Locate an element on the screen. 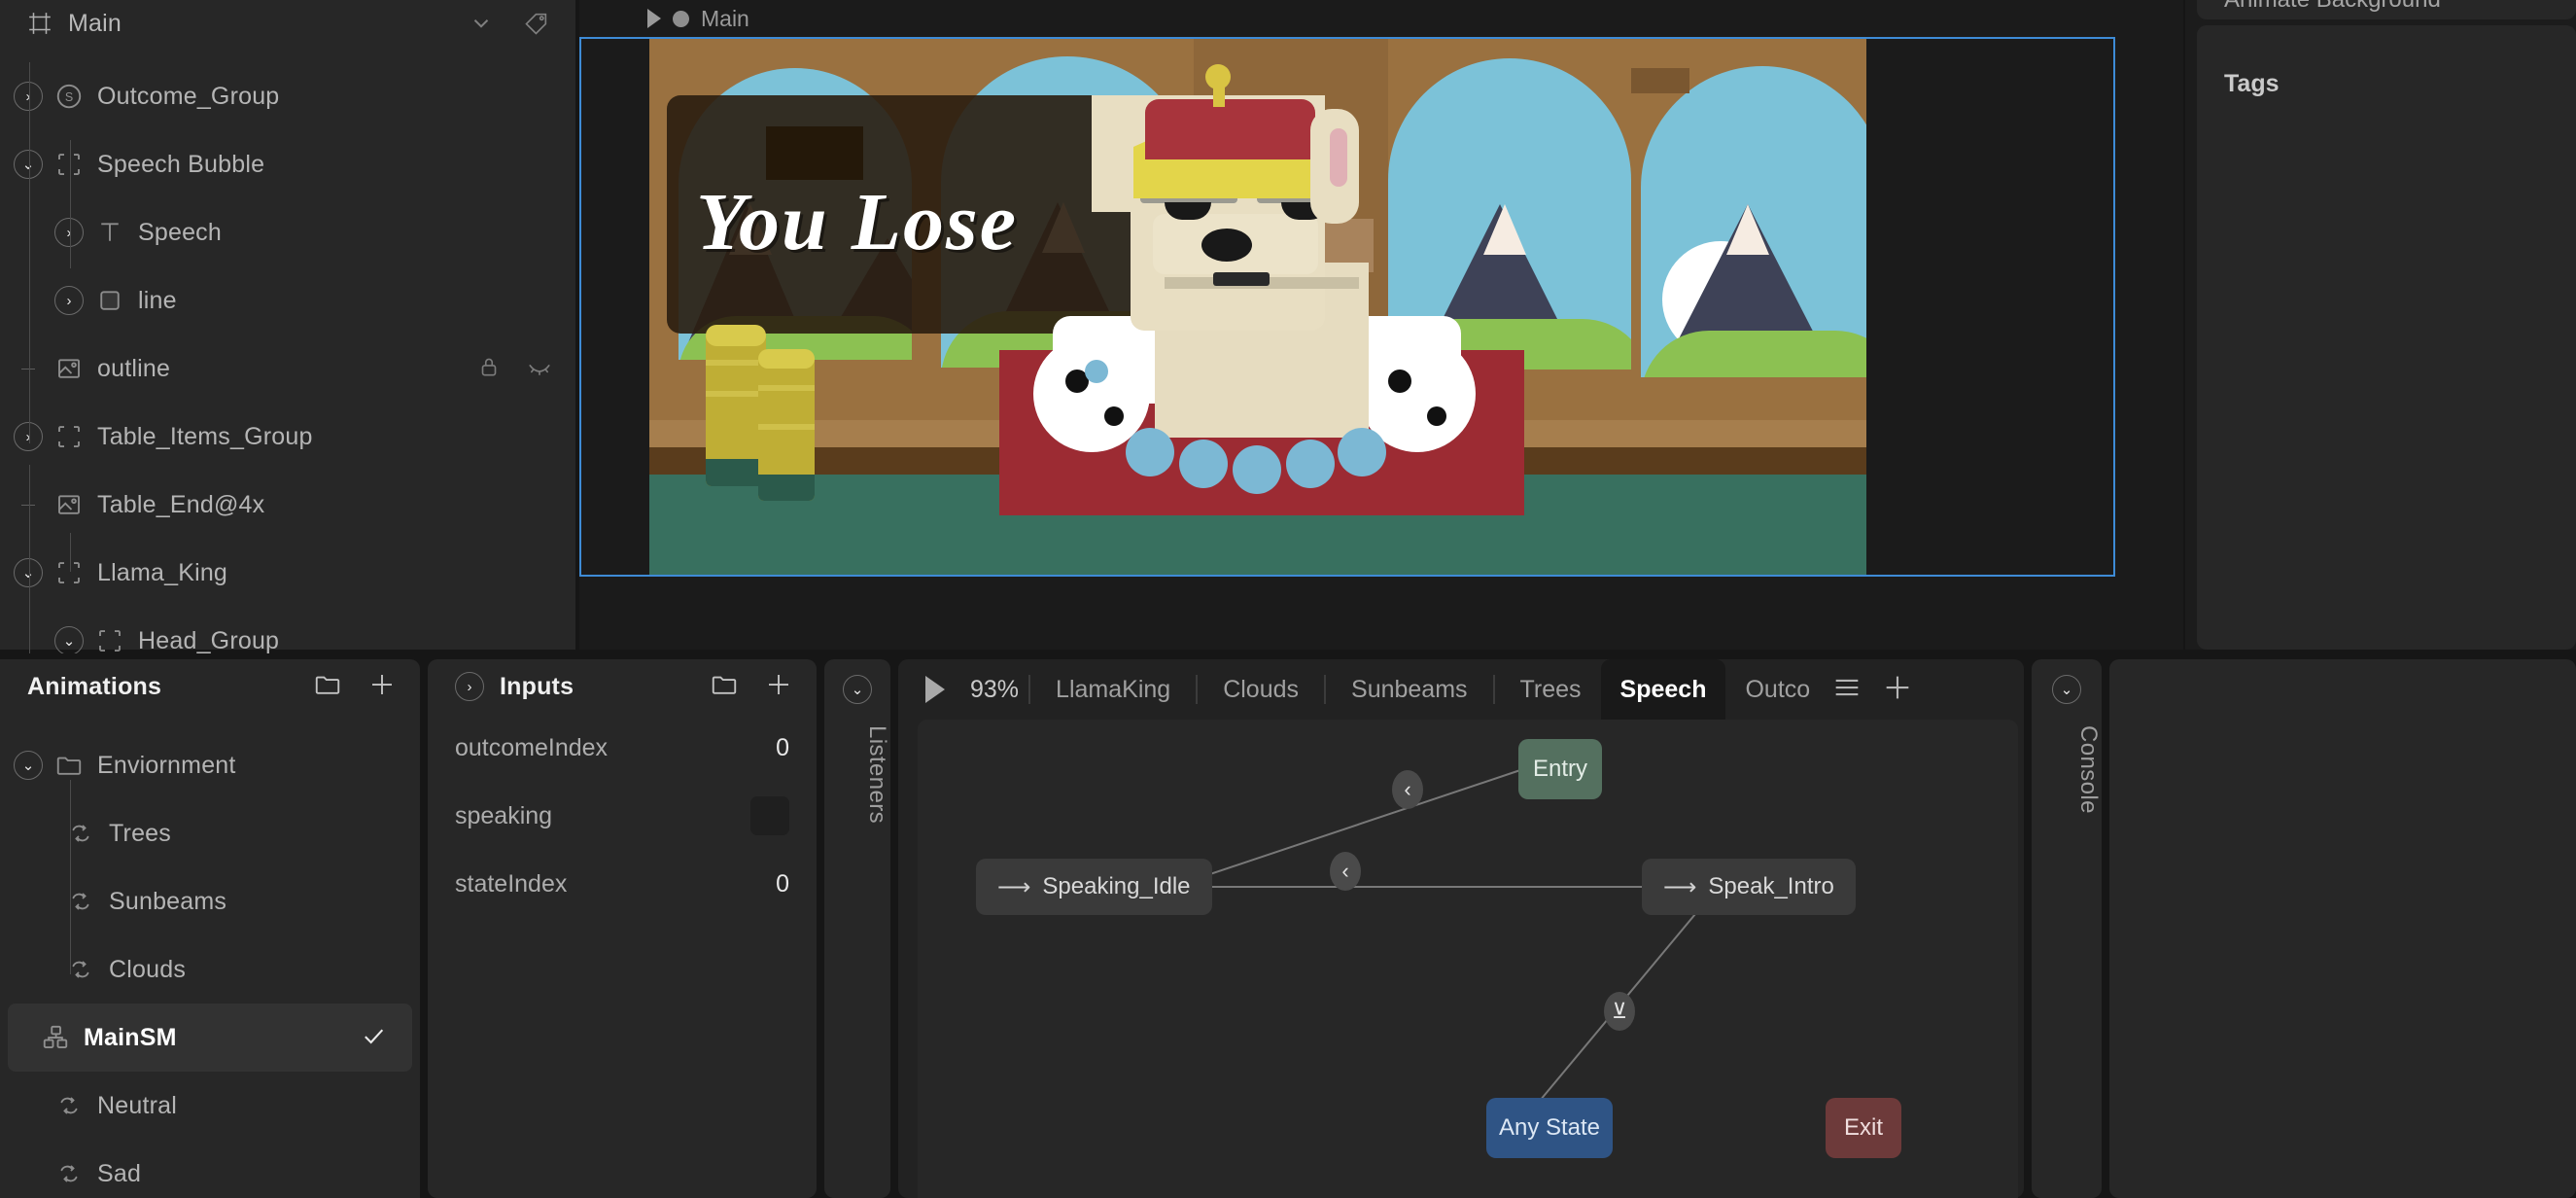  animate-background-row: Animate Background is located at coordinates (2386, 10).